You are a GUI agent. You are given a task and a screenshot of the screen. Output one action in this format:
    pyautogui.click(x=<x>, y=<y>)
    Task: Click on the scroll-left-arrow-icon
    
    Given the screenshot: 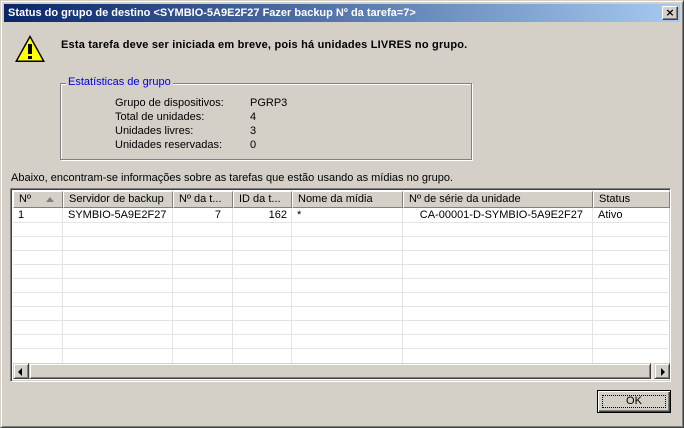 What is the action you would take?
    pyautogui.click(x=20, y=372)
    